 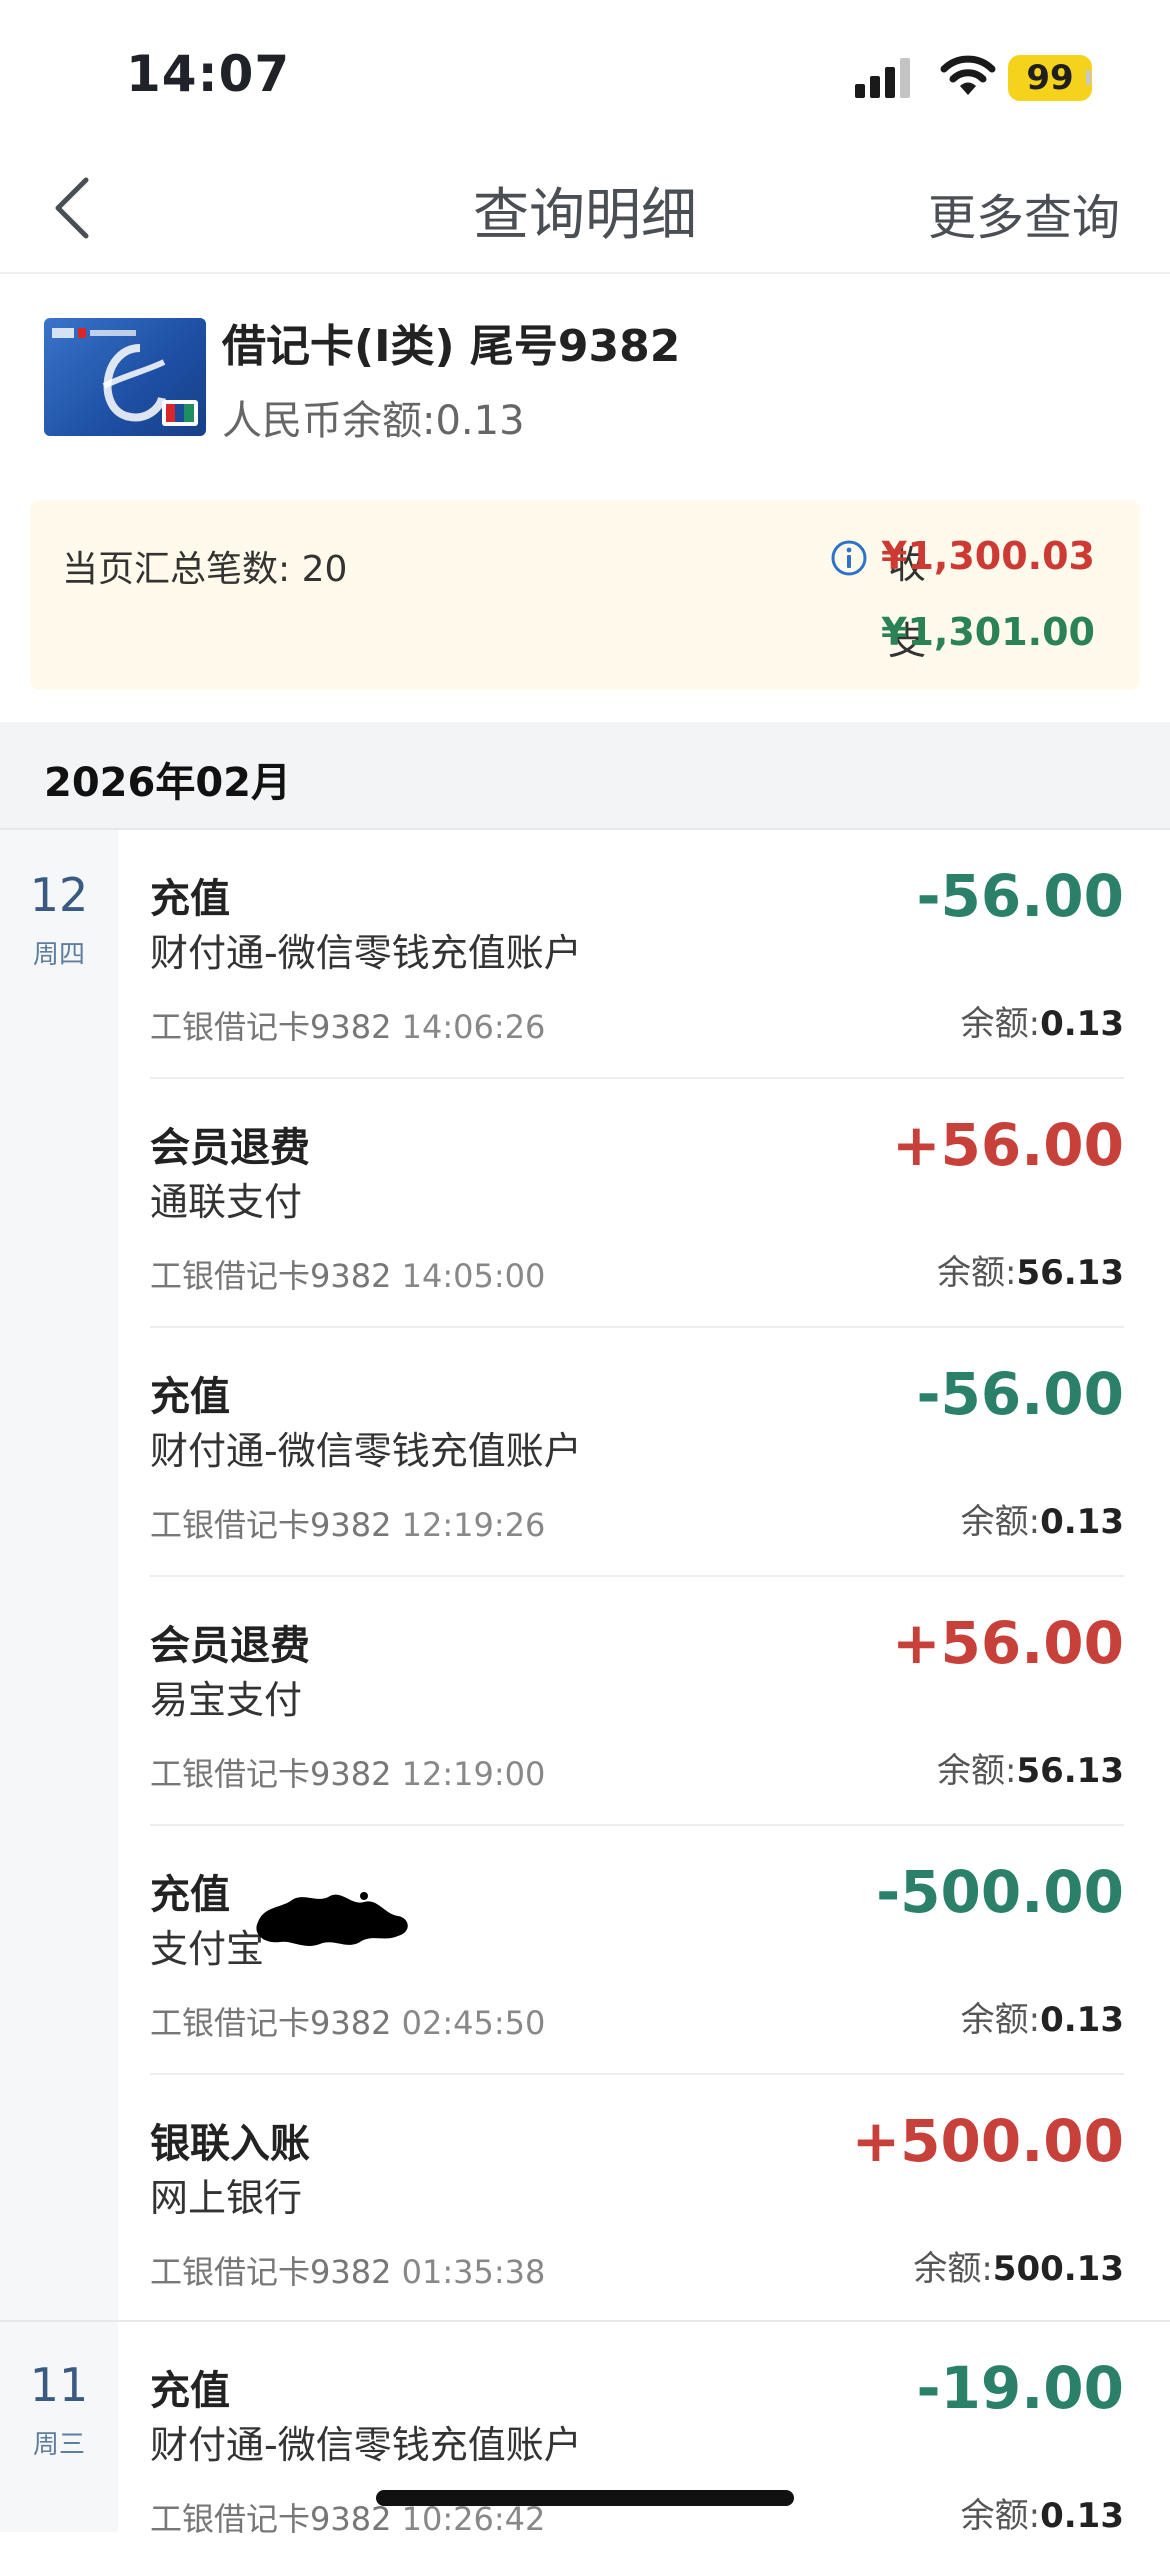 What do you see at coordinates (473, 1774) in the screenshot?
I see `txn-time: 12:19:00` at bounding box center [473, 1774].